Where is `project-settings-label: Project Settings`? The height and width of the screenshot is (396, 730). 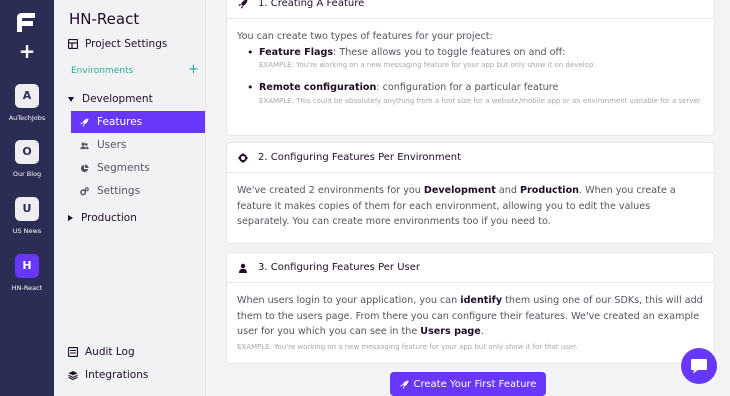 project-settings-label: Project Settings is located at coordinates (126, 44).